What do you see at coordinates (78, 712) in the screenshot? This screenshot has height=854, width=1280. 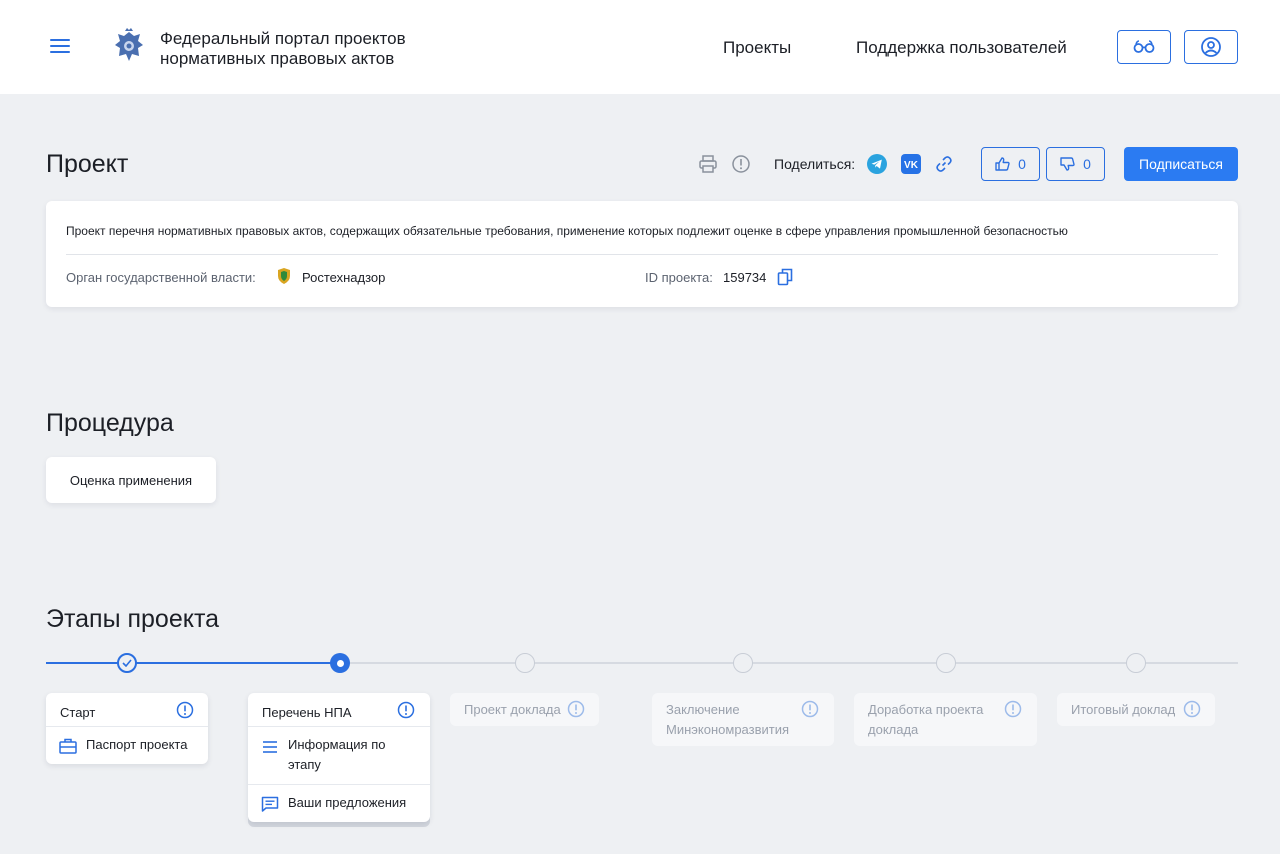 I see `stage-label: Старт` at bounding box center [78, 712].